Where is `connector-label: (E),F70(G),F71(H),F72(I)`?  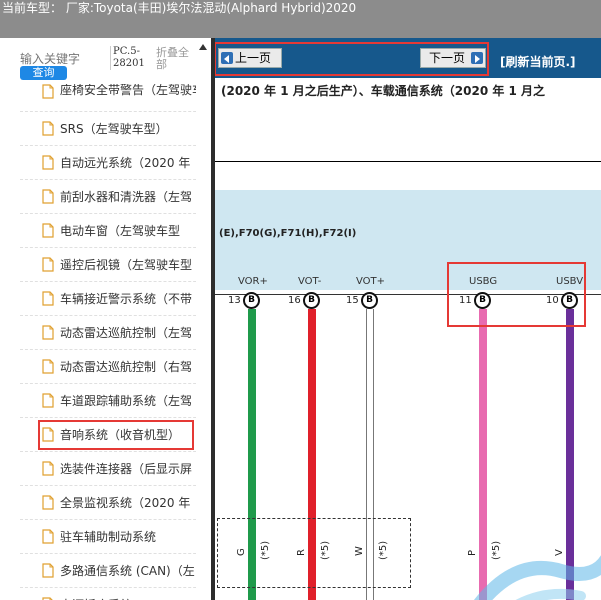 connector-label: (E),F70(G),F71(H),F72(I) is located at coordinates (288, 233).